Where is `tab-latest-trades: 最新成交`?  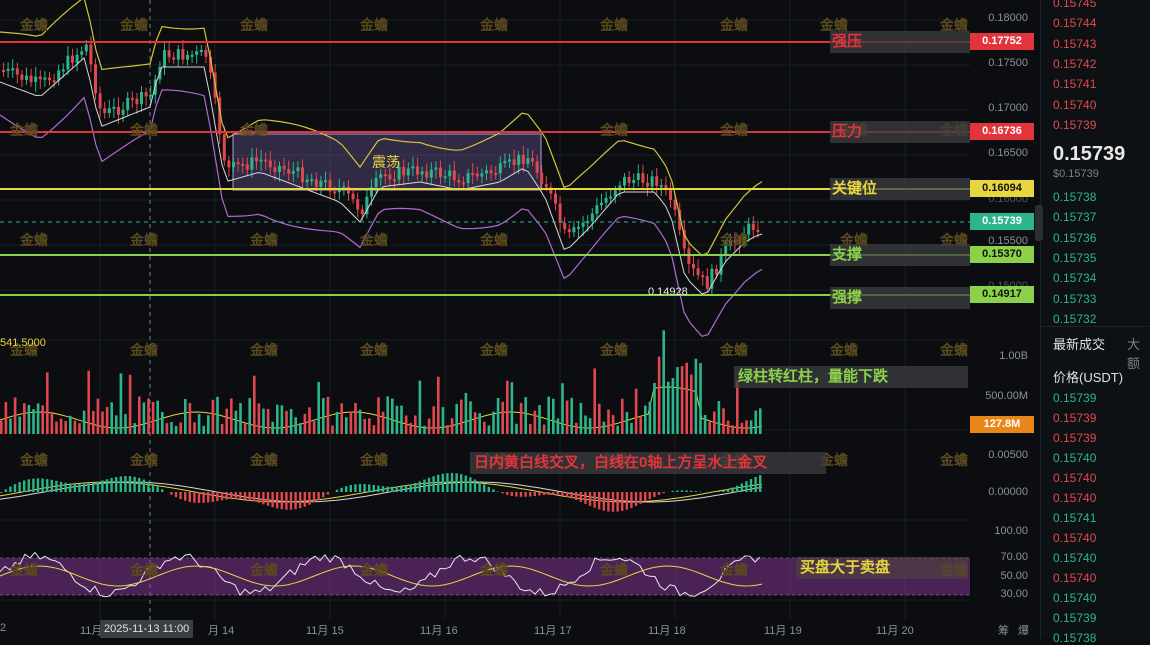
tab-latest-trades: 最新成交 is located at coordinates (1079, 343).